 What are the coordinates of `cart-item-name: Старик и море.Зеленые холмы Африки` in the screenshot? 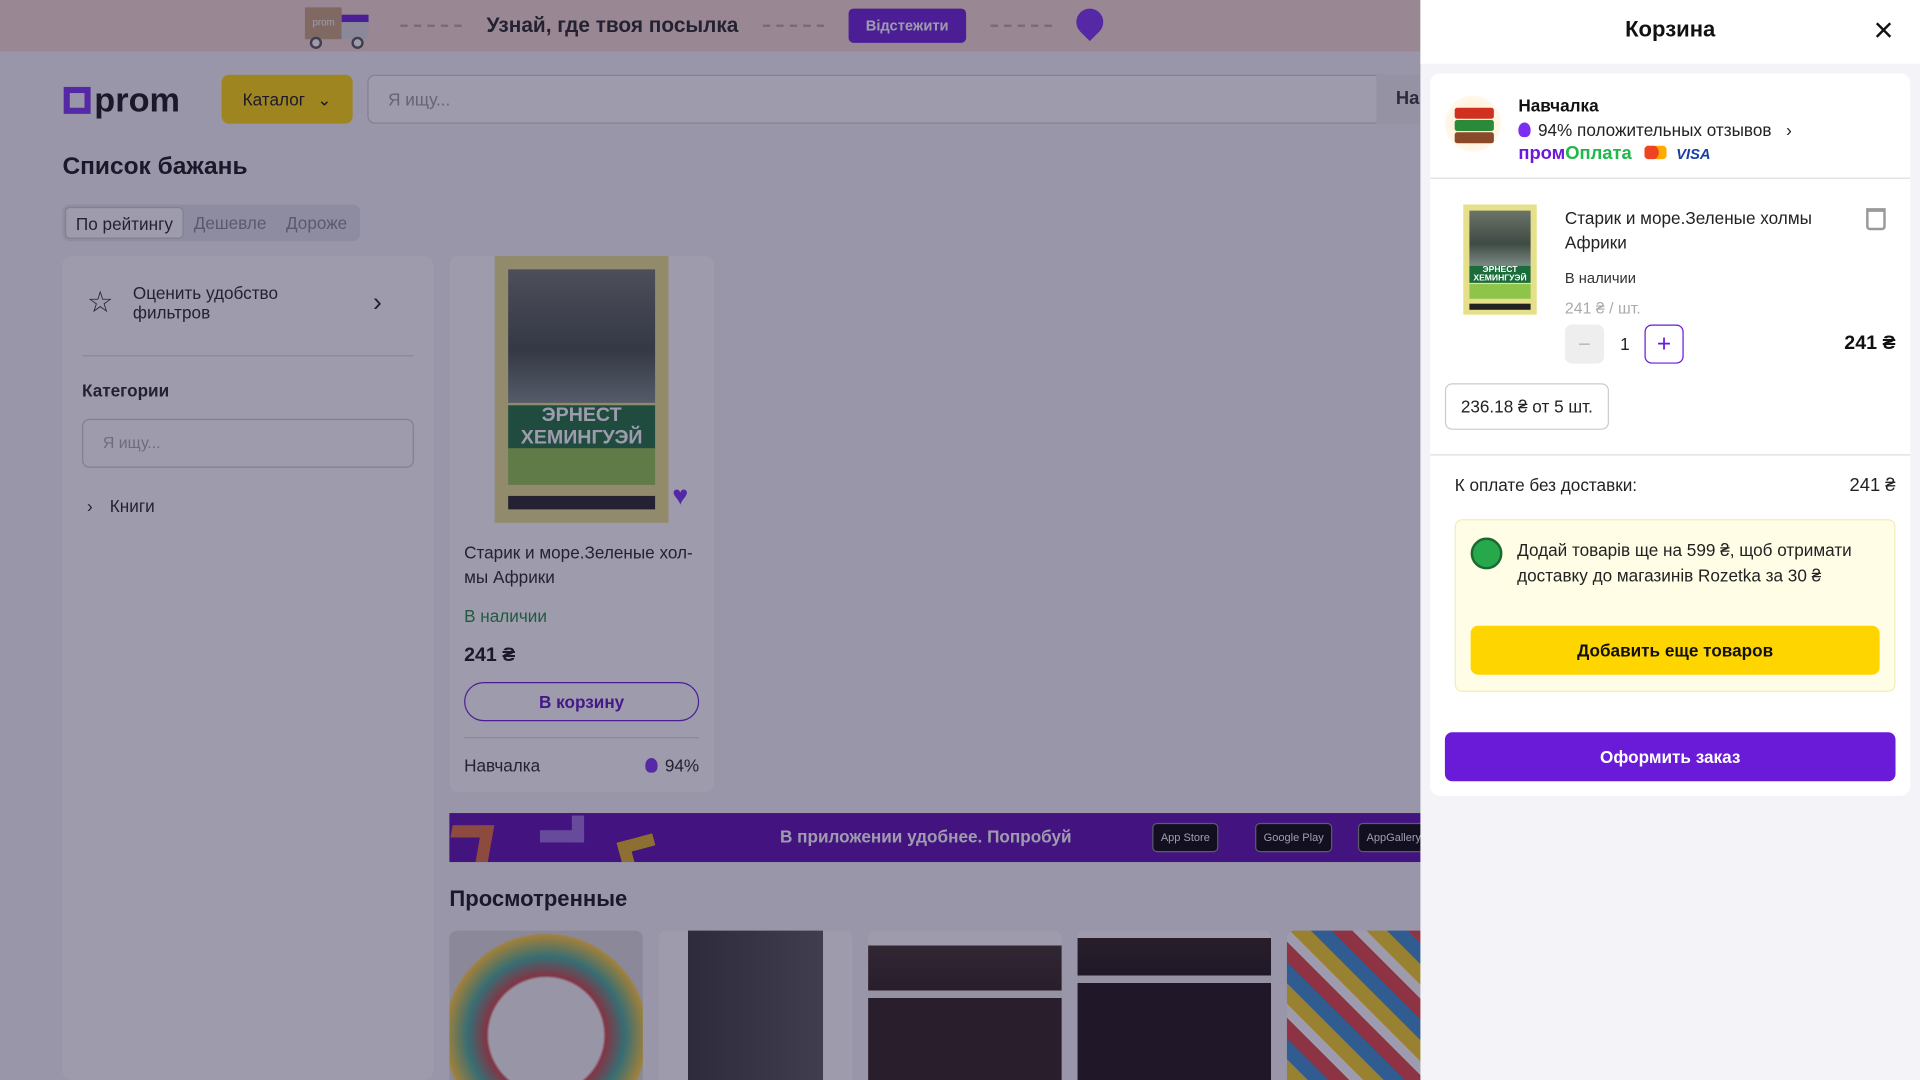 It's located at (1712, 230).